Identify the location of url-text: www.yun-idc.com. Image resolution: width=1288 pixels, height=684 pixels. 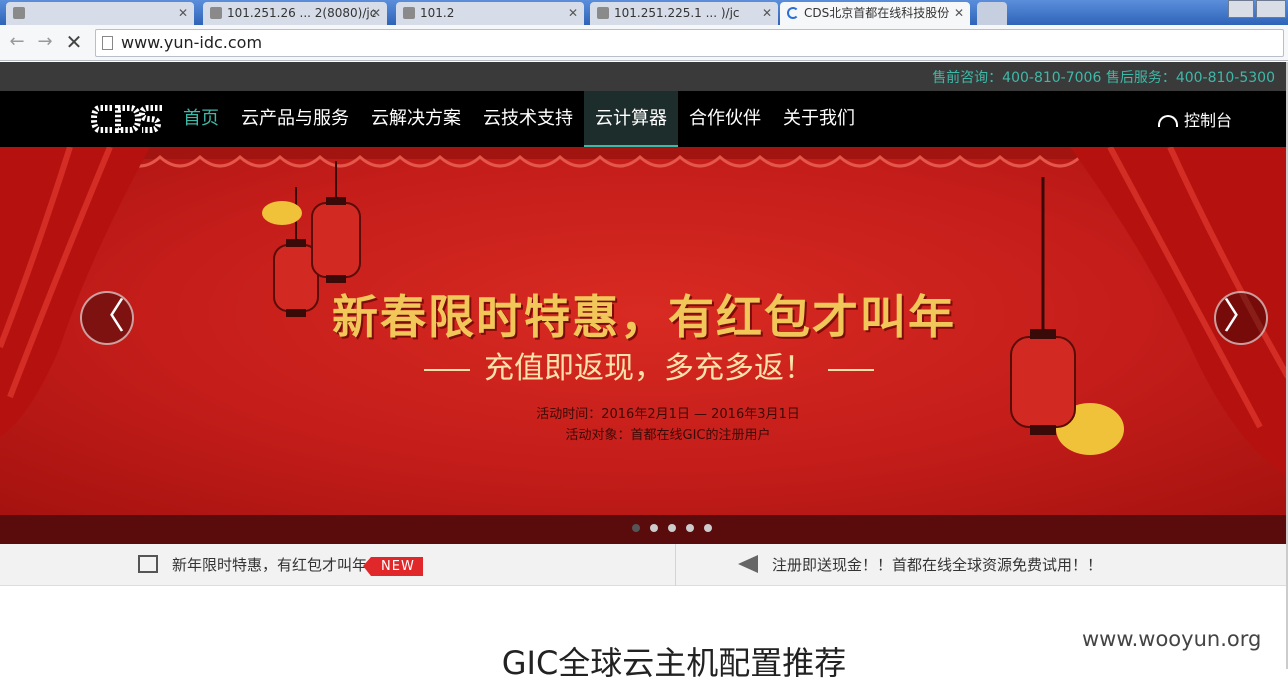
(191, 42).